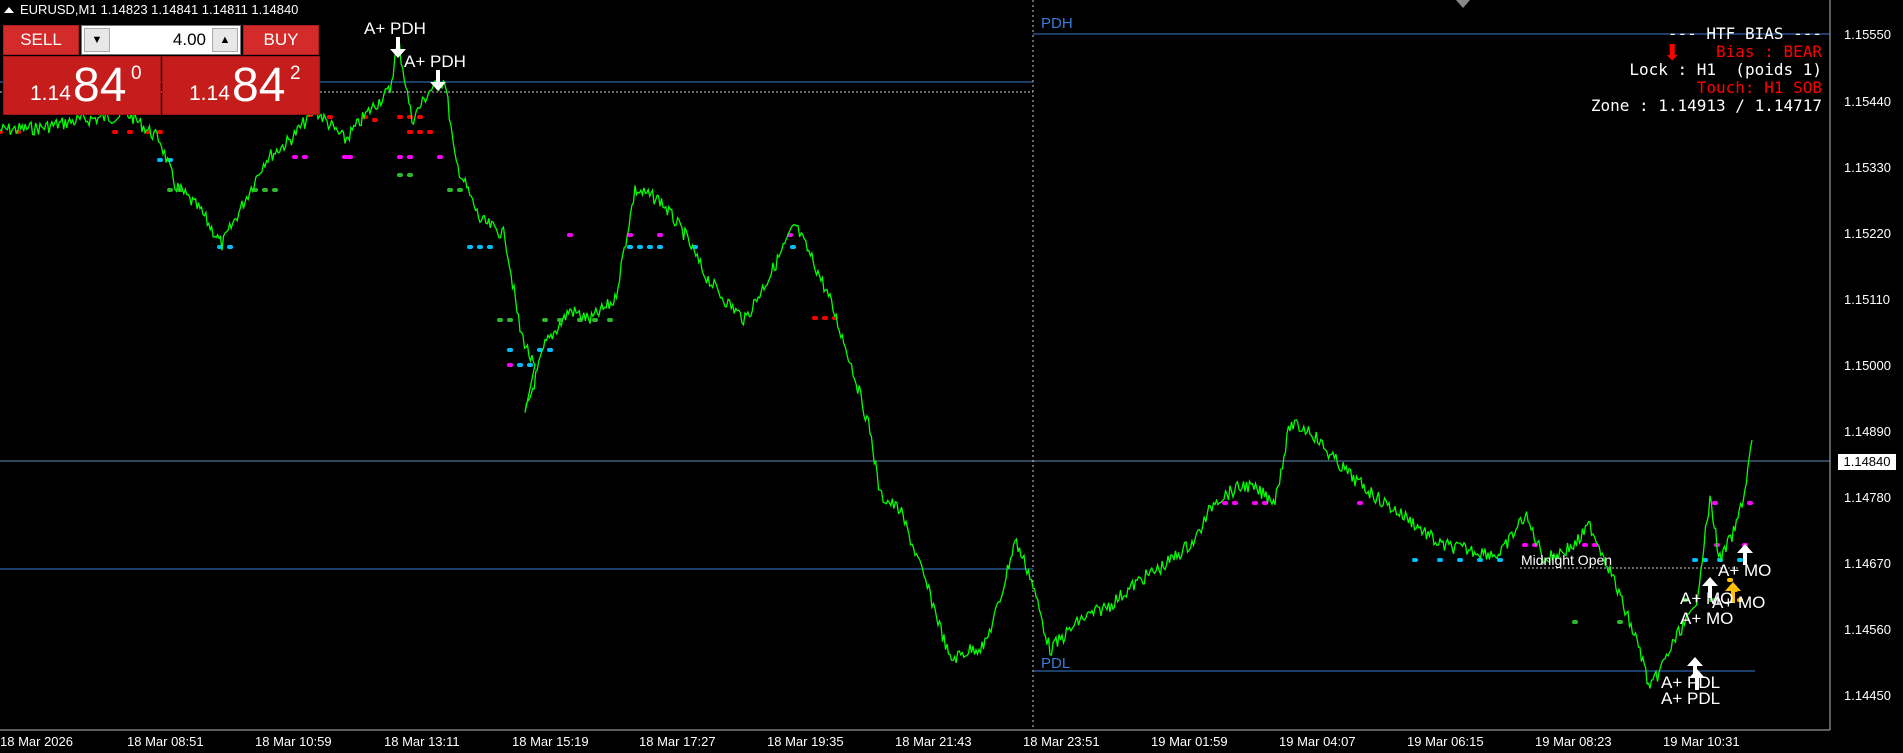 The width and height of the screenshot is (1903, 753). I want to click on chevron-down-icon: ▼, so click(97, 40).